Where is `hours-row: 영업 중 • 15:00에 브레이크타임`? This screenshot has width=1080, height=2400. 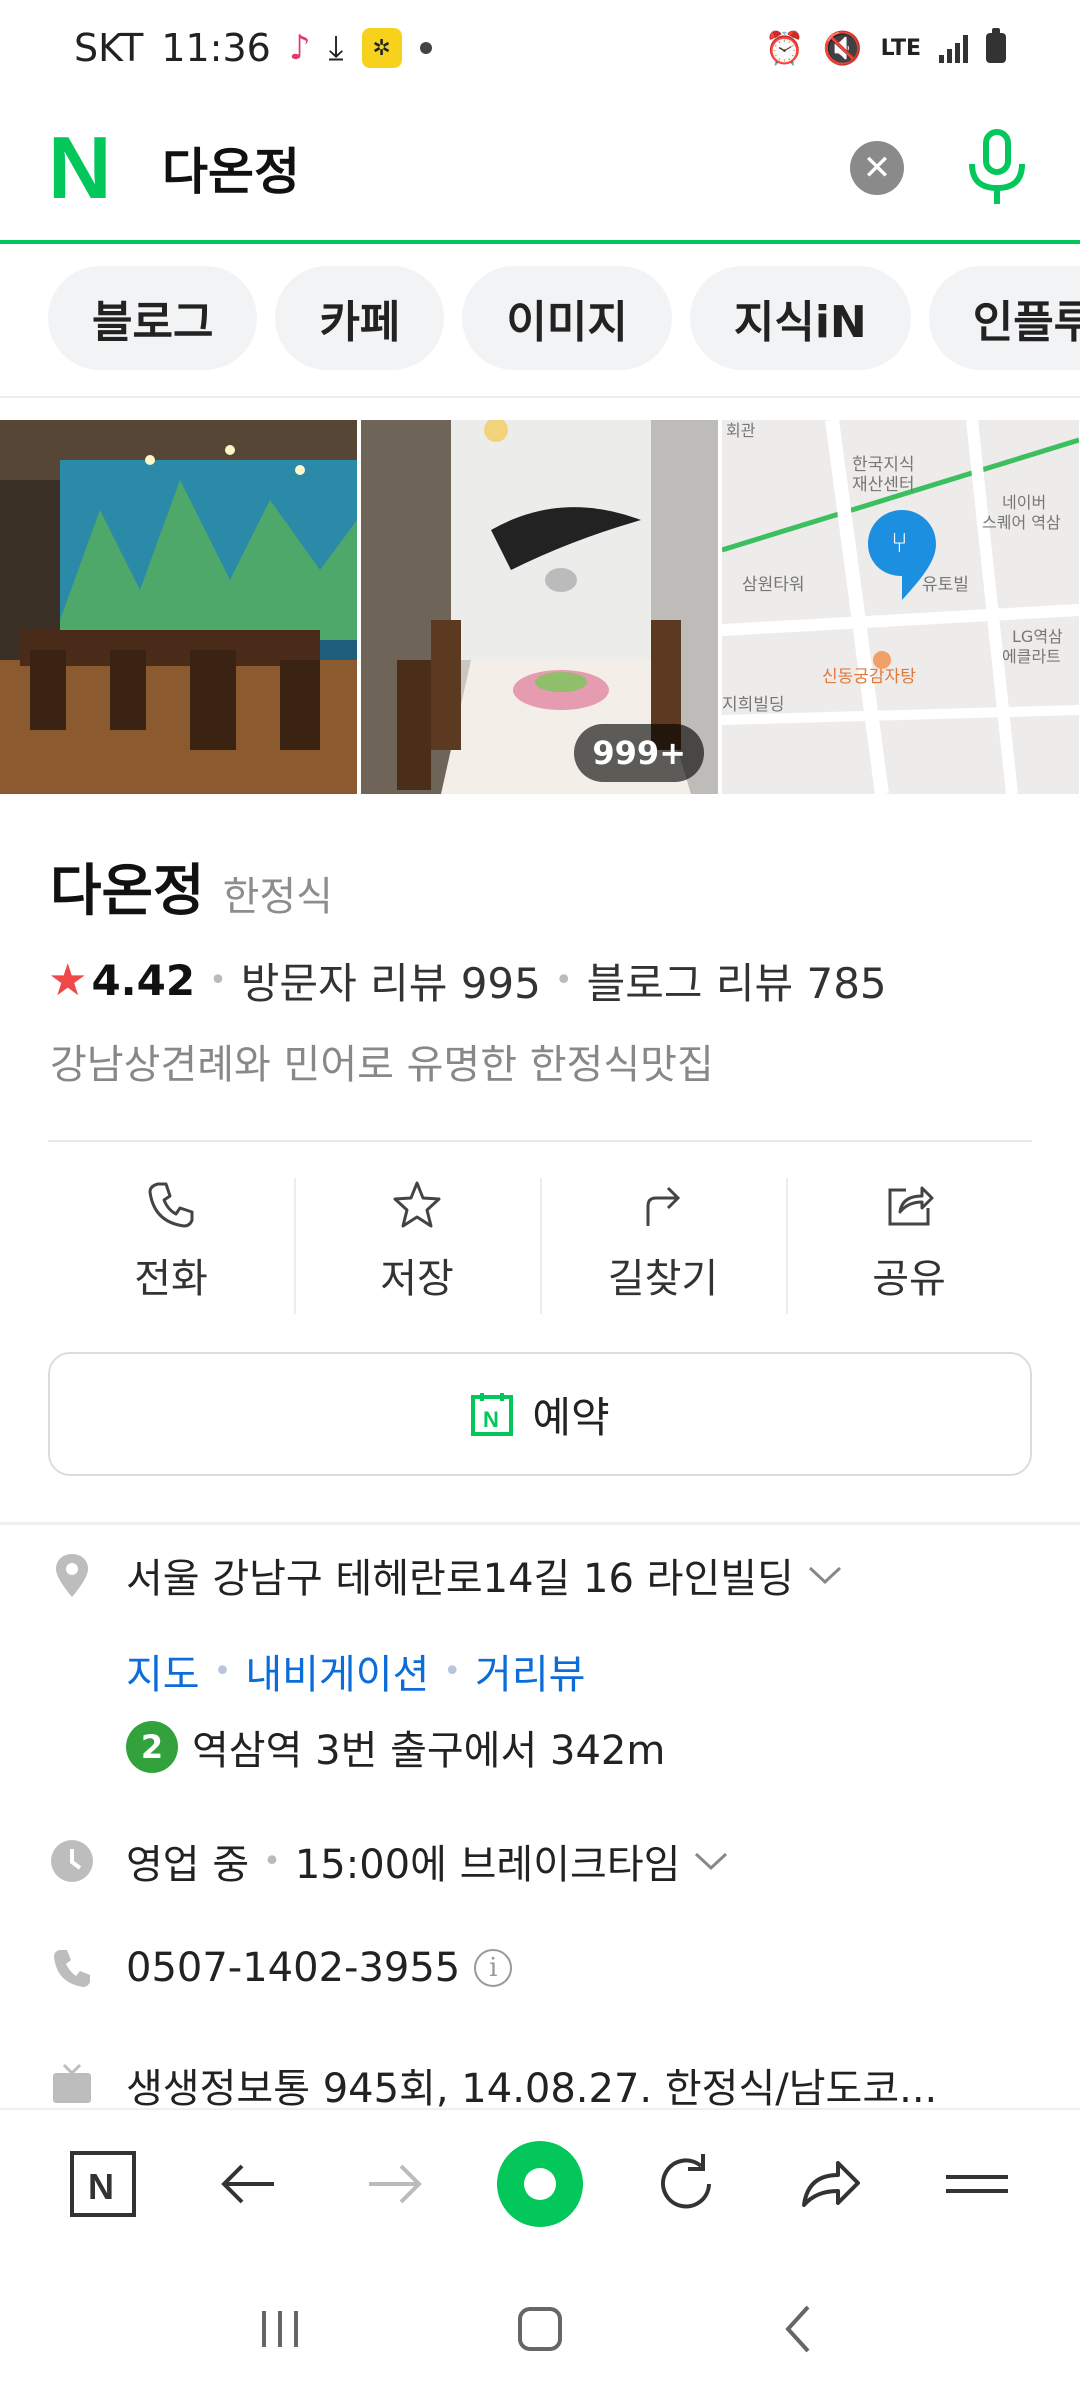
hours-row: 영업 중 • 15:00에 브레이크타임 is located at coordinates (388, 1861).